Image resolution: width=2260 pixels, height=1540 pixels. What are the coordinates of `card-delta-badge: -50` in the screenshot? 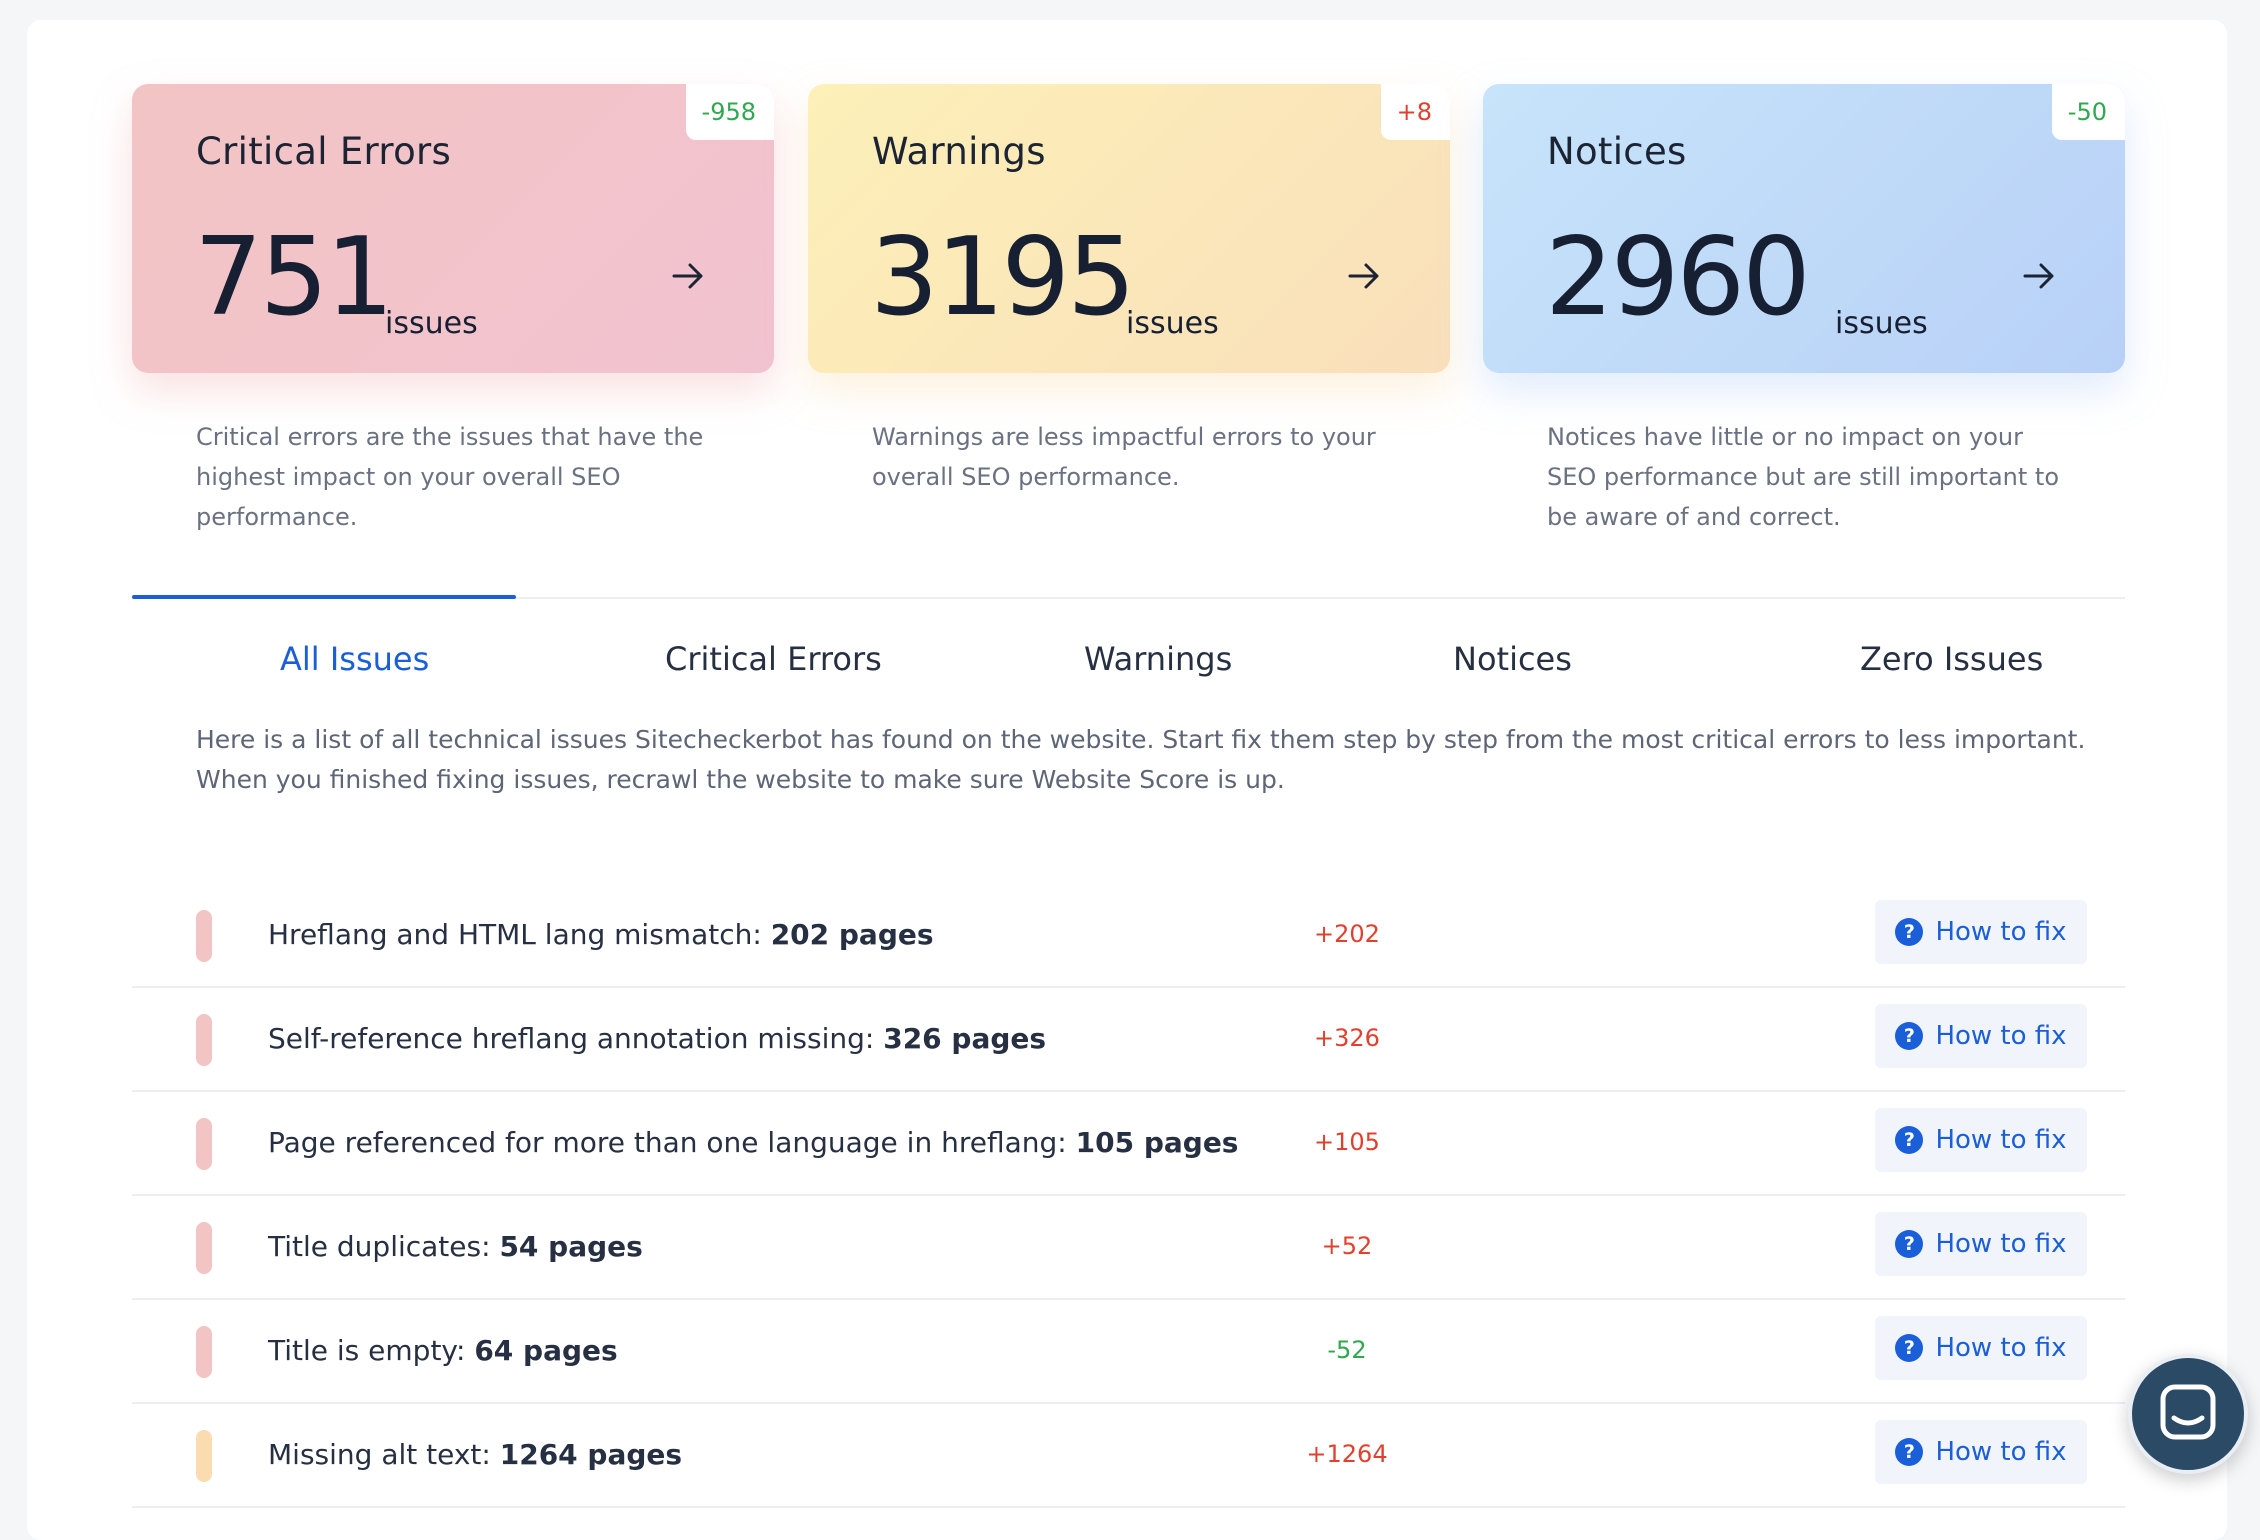 It's located at (2088, 112).